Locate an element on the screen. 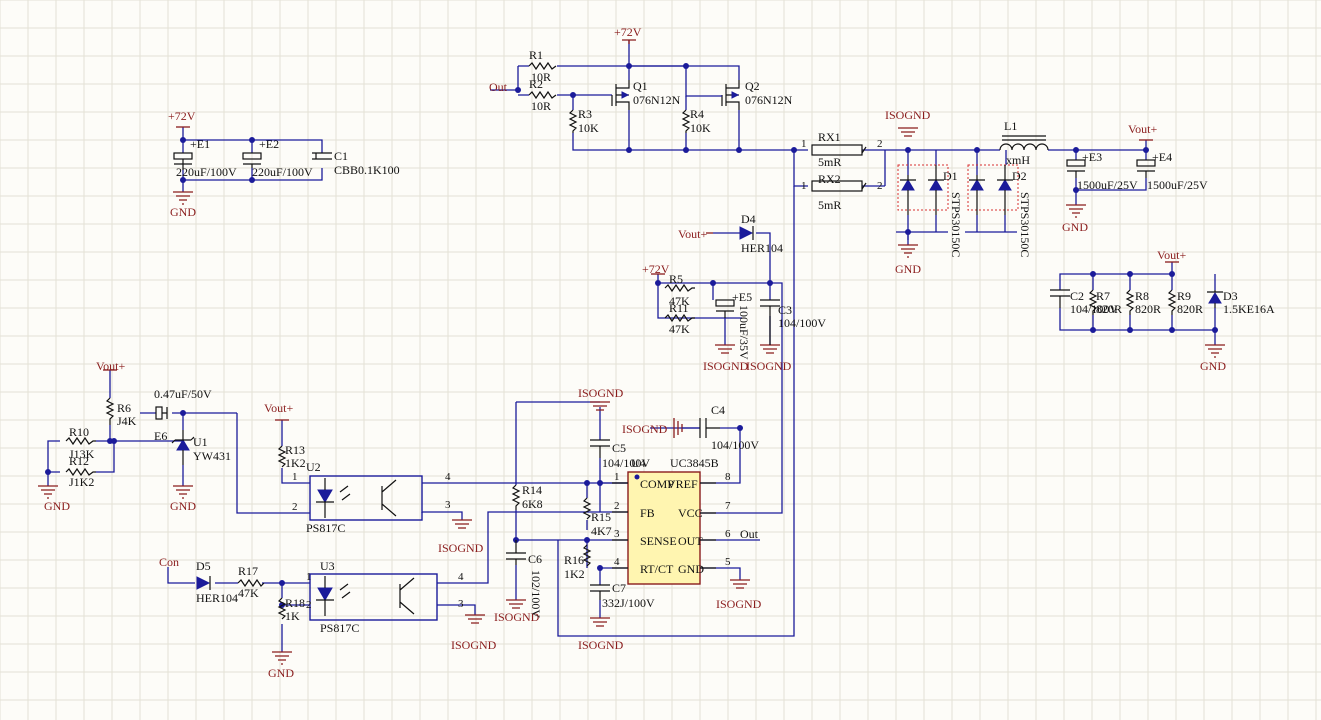 The height and width of the screenshot is (720, 1321). label-c4: C4 is located at coordinates (718, 410).